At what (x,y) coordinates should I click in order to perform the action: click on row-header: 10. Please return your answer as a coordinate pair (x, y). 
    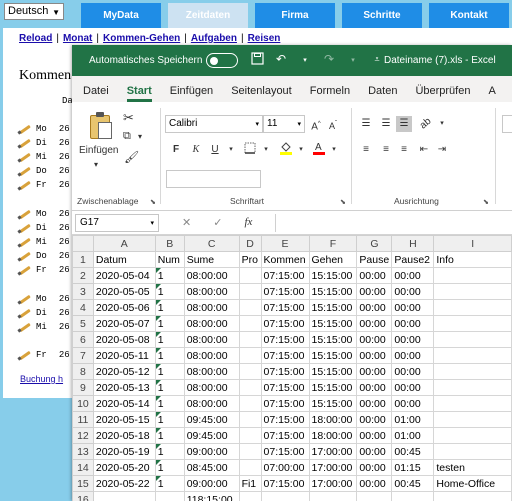
    Looking at the image, I should click on (83, 403).